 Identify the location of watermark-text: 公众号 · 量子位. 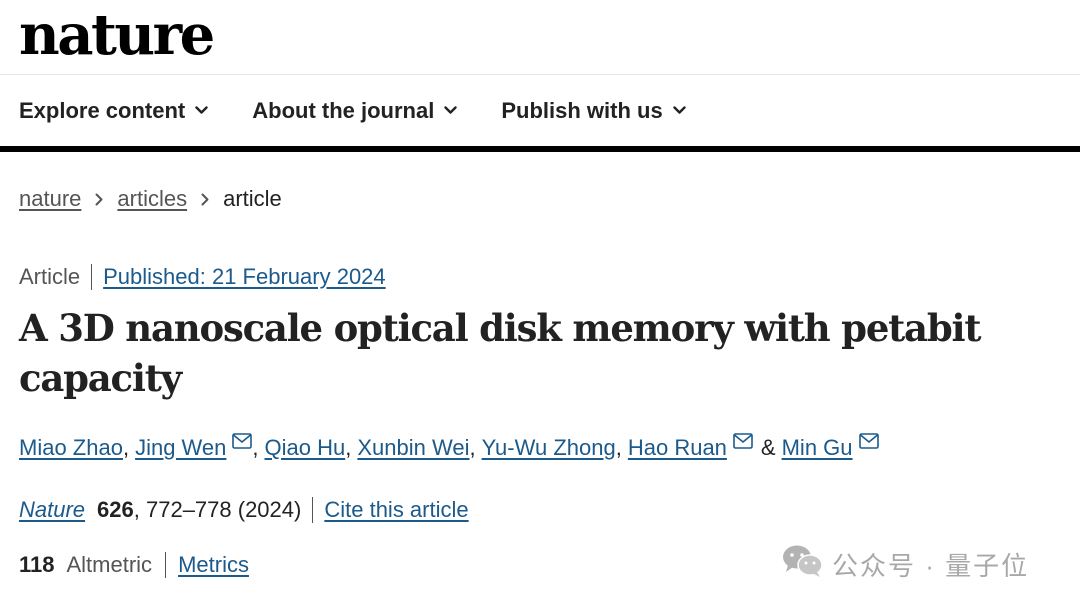
(931, 566).